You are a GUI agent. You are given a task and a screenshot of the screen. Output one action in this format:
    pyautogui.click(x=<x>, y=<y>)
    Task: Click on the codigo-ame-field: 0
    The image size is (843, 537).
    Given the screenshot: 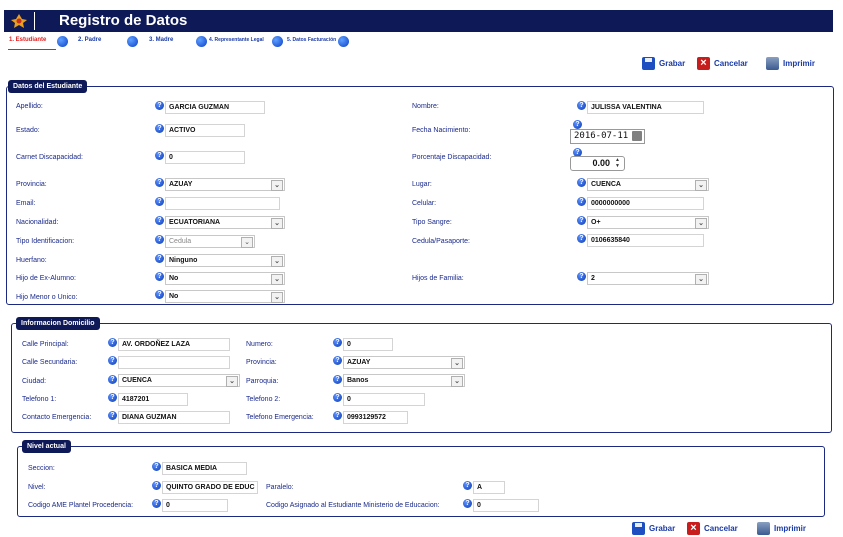 What is the action you would take?
    pyautogui.click(x=195, y=505)
    